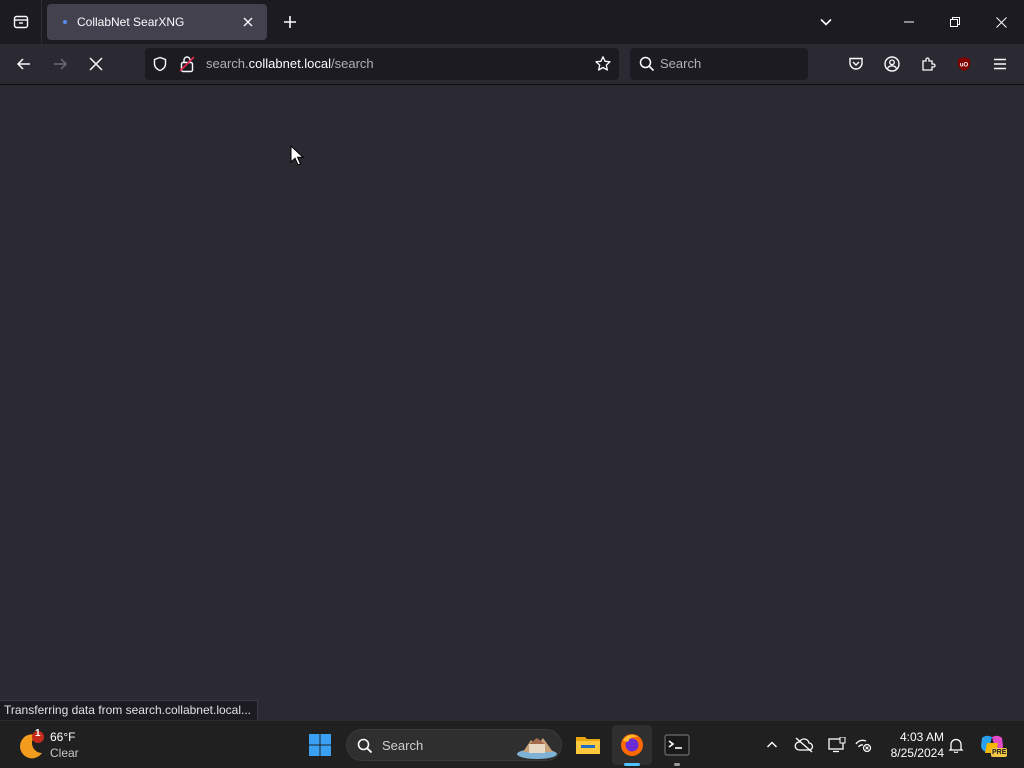 This screenshot has height=768, width=1024. I want to click on firefox-taskbar-button, so click(632, 745).